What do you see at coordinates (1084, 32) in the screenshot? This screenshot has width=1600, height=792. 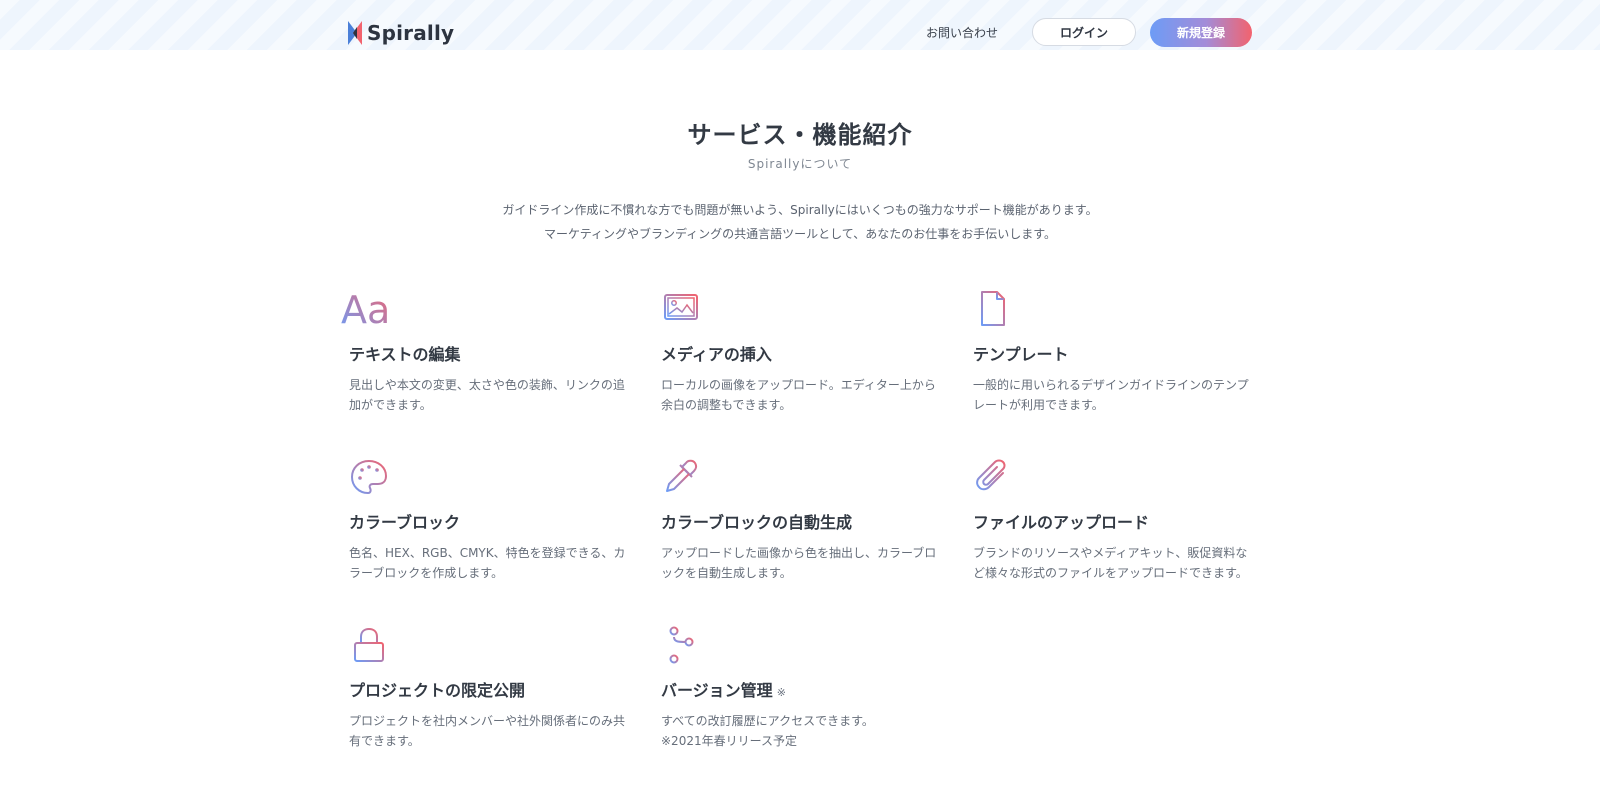 I see `login-button: ログイン` at bounding box center [1084, 32].